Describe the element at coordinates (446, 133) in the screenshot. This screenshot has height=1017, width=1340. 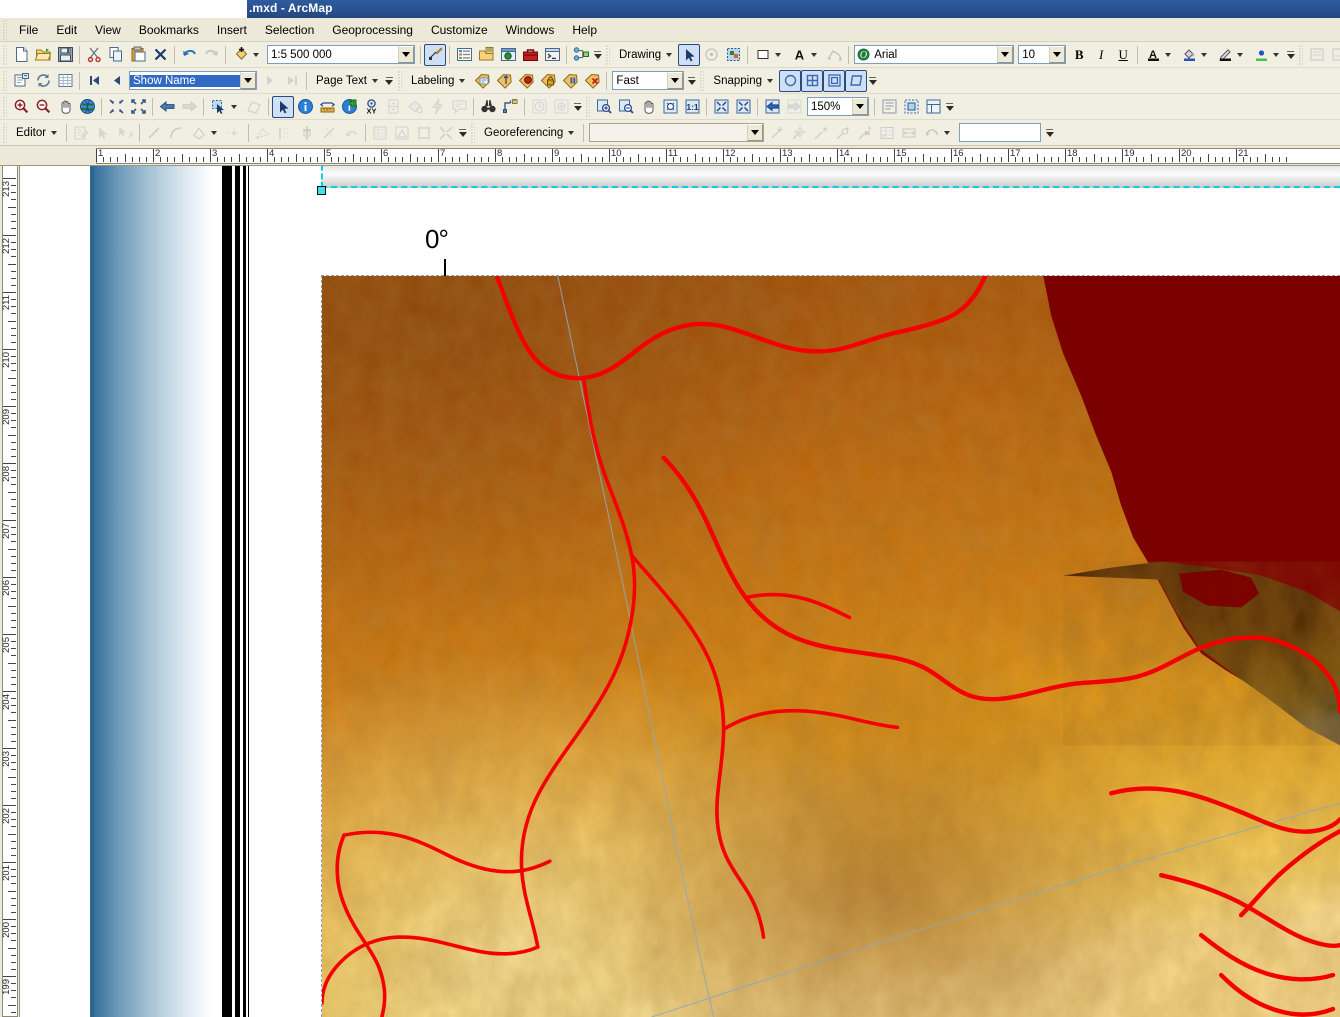
I see `editor-windows-icon` at that location.